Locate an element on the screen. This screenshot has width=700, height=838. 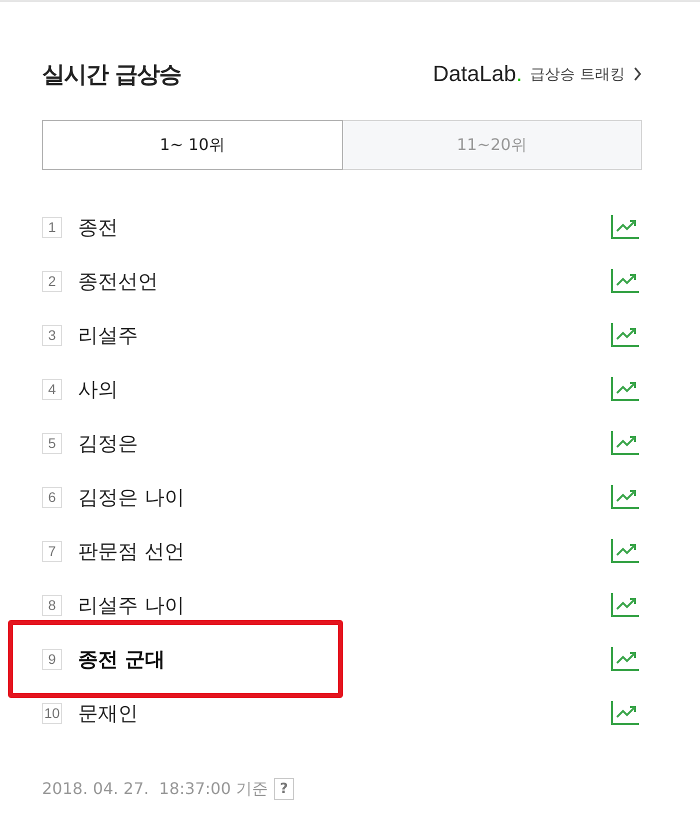
keyword-link: 사의 is located at coordinates (344, 389).